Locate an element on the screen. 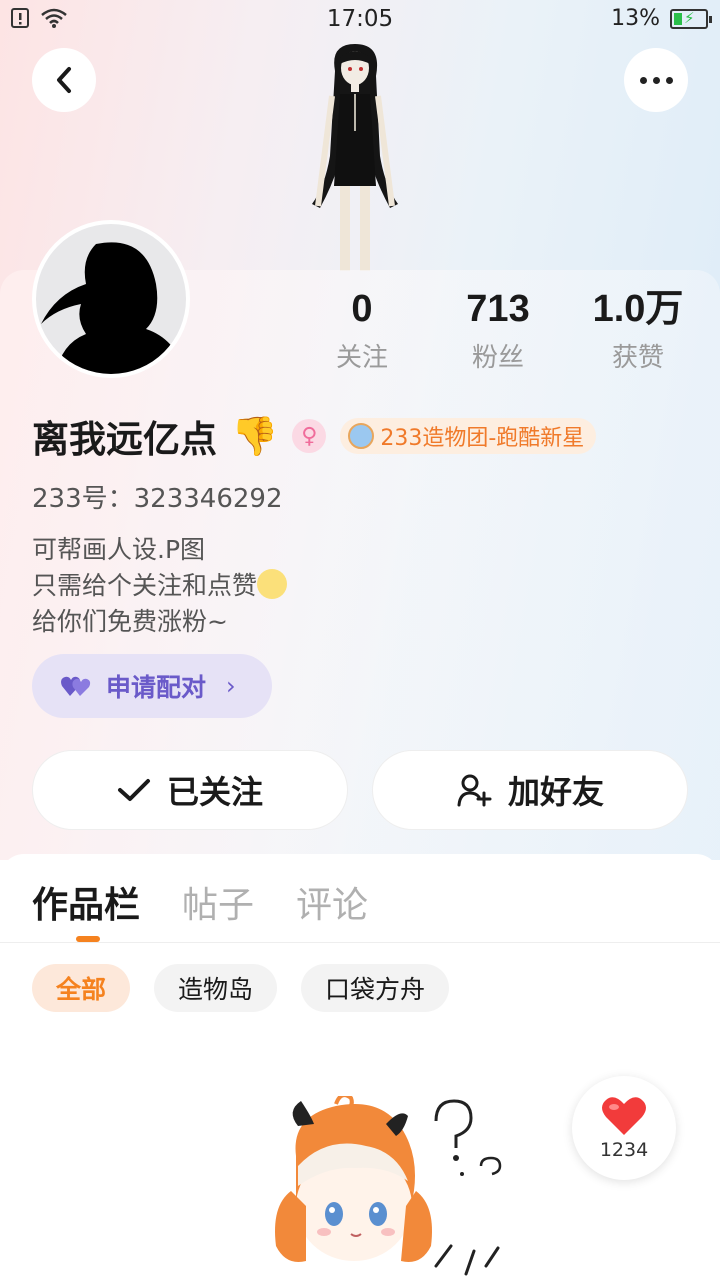 The width and height of the screenshot is (720, 1280). like-button: 1234 is located at coordinates (624, 1128).